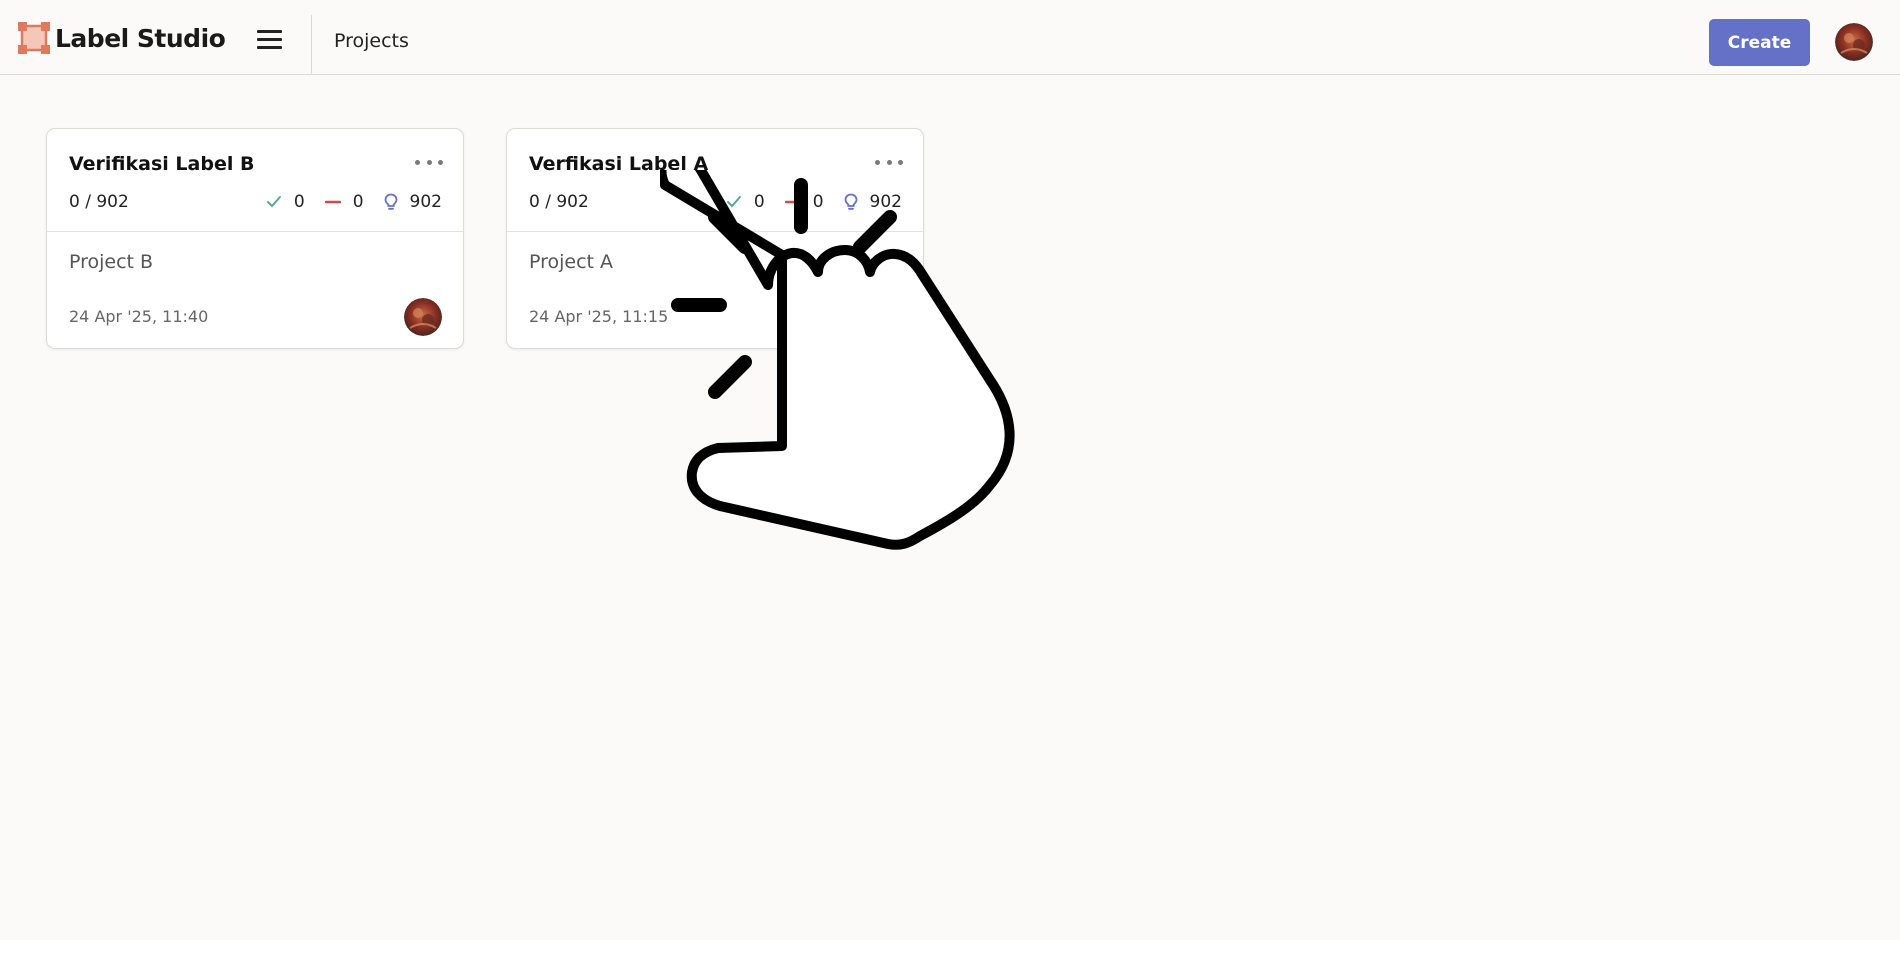  I want to click on label-studio-logo-icon, so click(34, 38).